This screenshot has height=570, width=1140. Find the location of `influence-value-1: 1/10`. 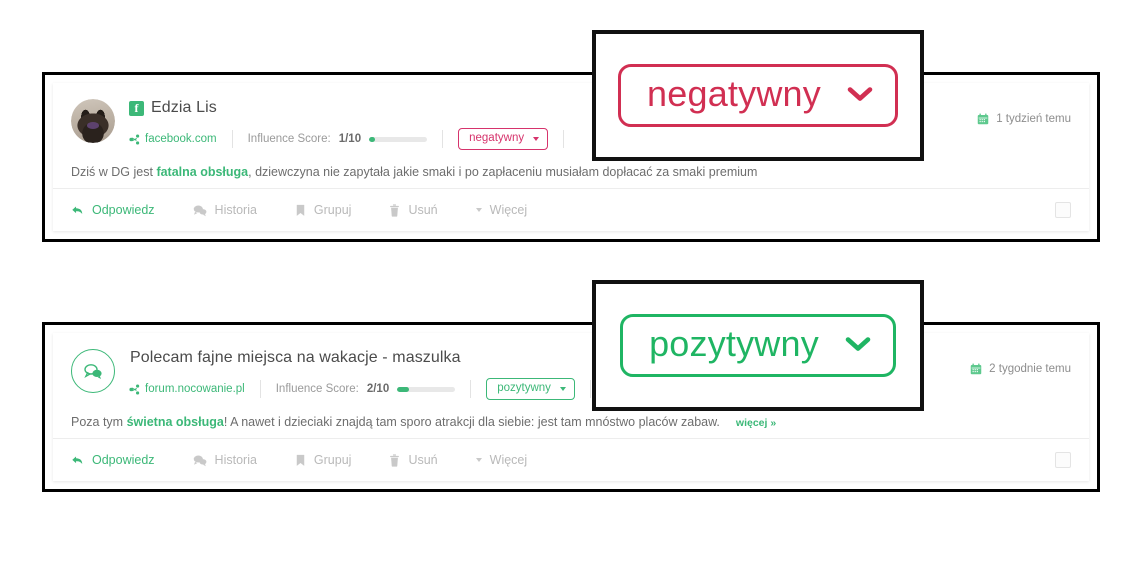

influence-value-1: 1/10 is located at coordinates (350, 139).